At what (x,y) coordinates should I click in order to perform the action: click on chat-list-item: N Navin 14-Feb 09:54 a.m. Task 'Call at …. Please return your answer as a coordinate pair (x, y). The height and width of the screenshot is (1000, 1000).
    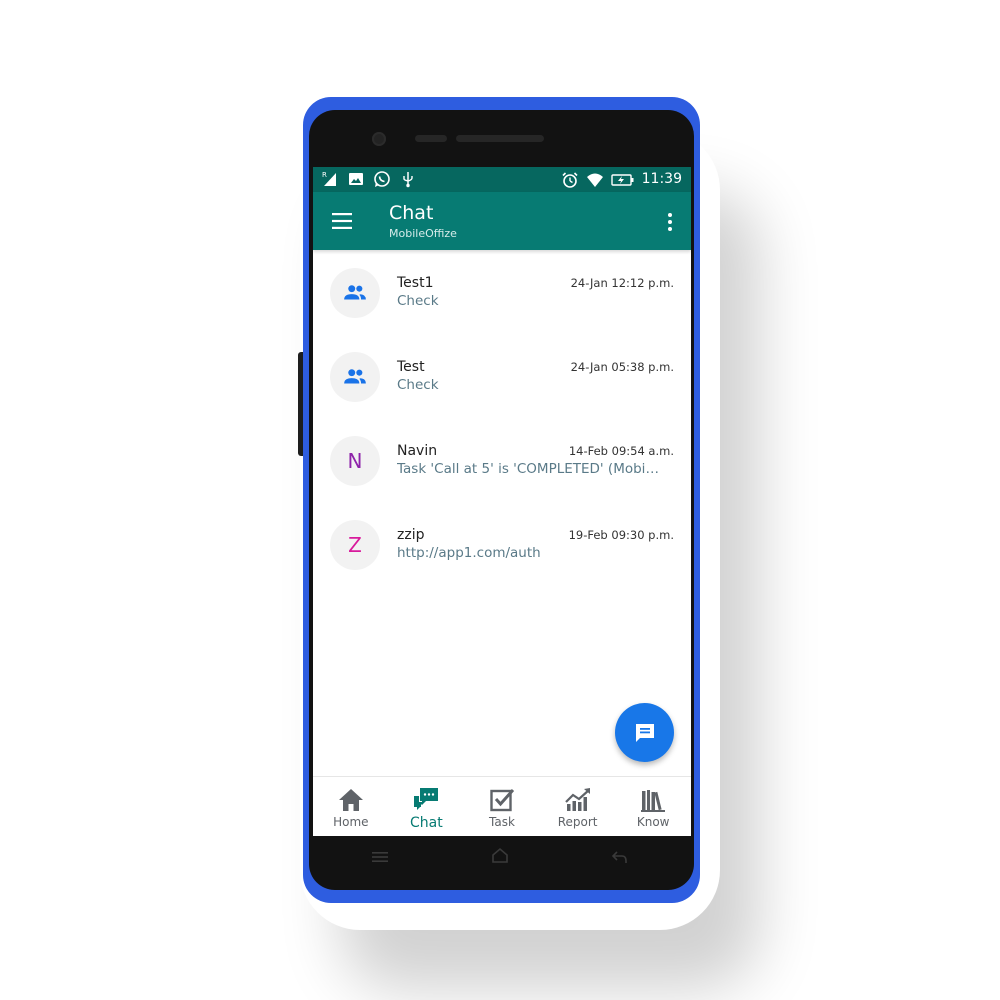
    Looking at the image, I should click on (502, 460).